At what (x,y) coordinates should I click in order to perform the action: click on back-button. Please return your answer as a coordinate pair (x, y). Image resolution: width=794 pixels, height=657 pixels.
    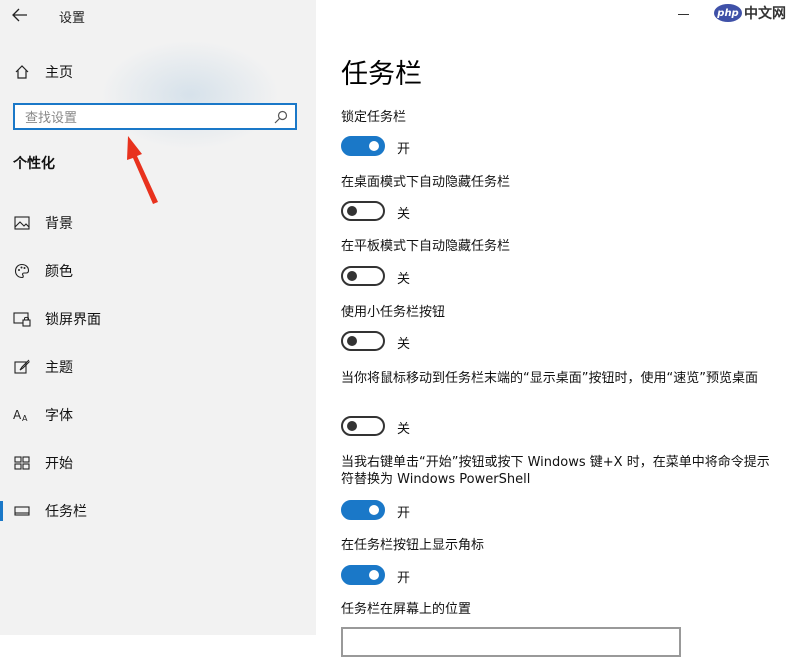
    Looking at the image, I should click on (20, 15).